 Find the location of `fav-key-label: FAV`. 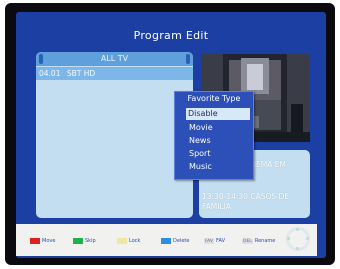

fav-key-label: FAV is located at coordinates (220, 241).